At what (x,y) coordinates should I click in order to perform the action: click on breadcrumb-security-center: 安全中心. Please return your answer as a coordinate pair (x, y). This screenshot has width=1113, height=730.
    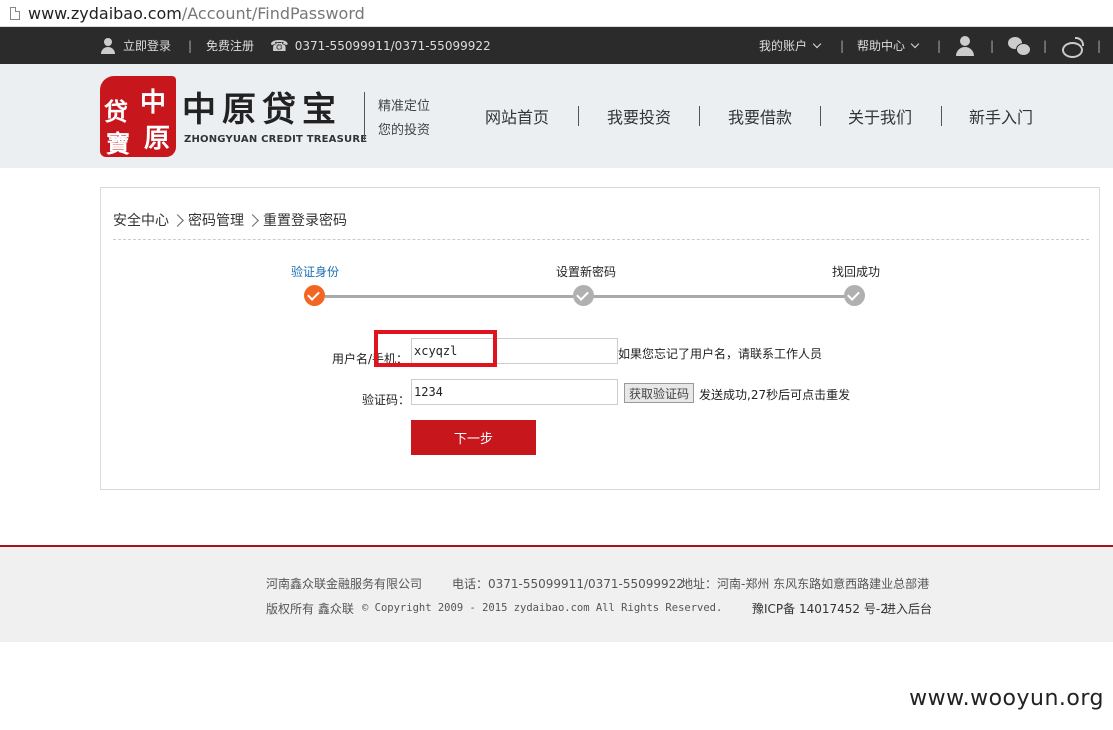
    Looking at the image, I should click on (141, 220).